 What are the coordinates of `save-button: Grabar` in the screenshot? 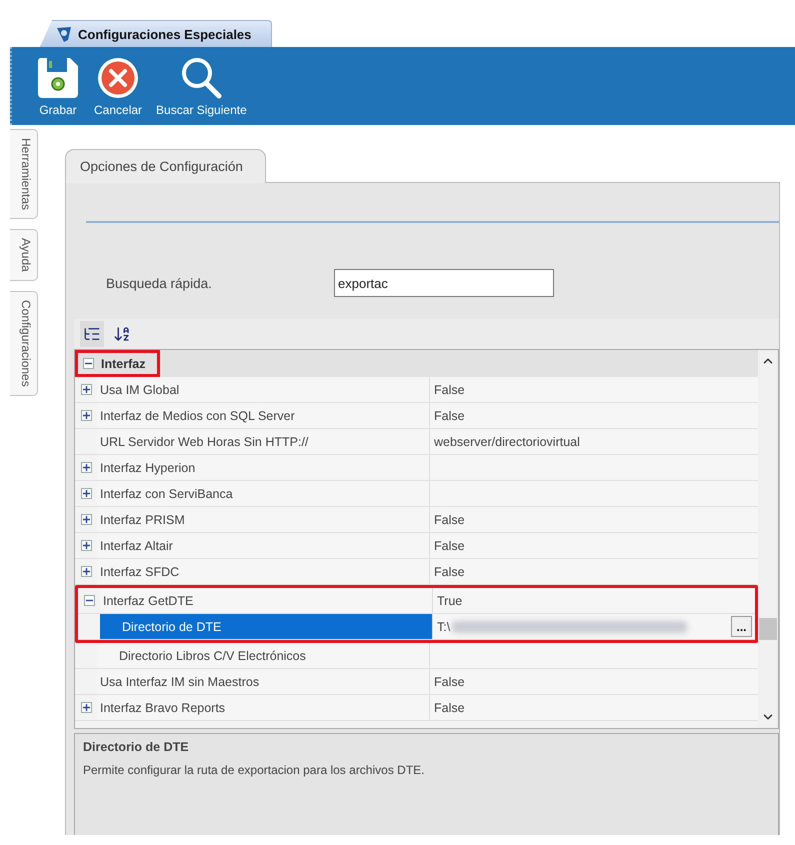 It's located at (58, 86).